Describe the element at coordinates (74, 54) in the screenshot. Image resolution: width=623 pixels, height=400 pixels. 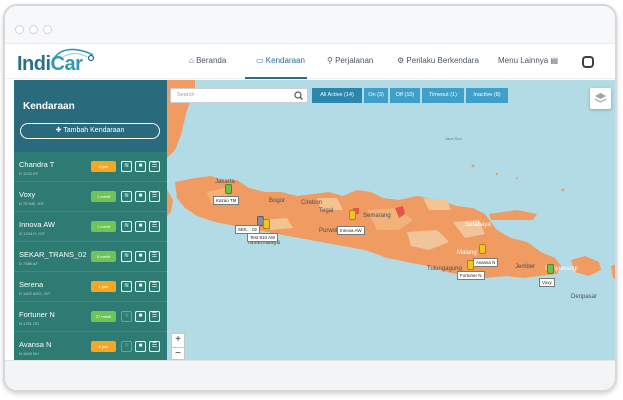
I see `car-logo-icon` at that location.